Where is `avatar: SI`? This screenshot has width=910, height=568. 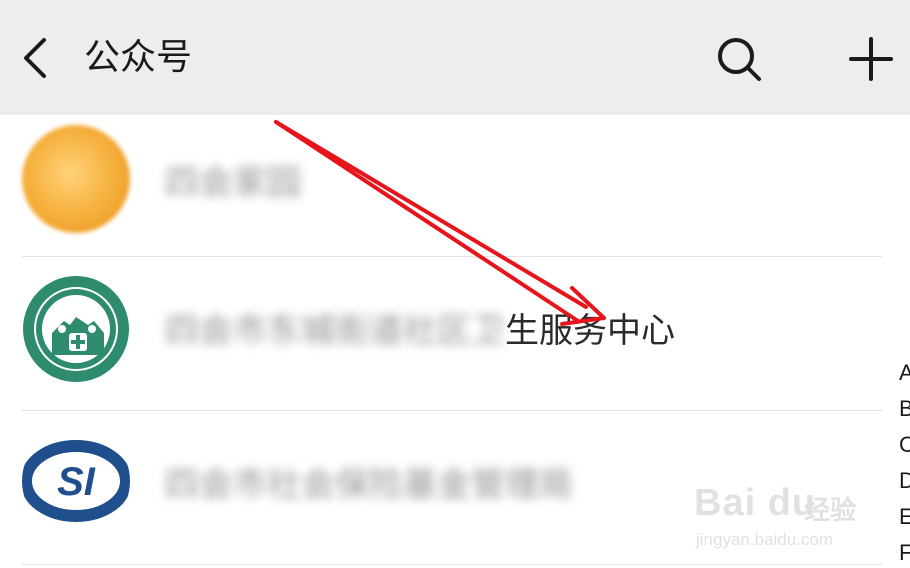 avatar: SI is located at coordinates (76, 481).